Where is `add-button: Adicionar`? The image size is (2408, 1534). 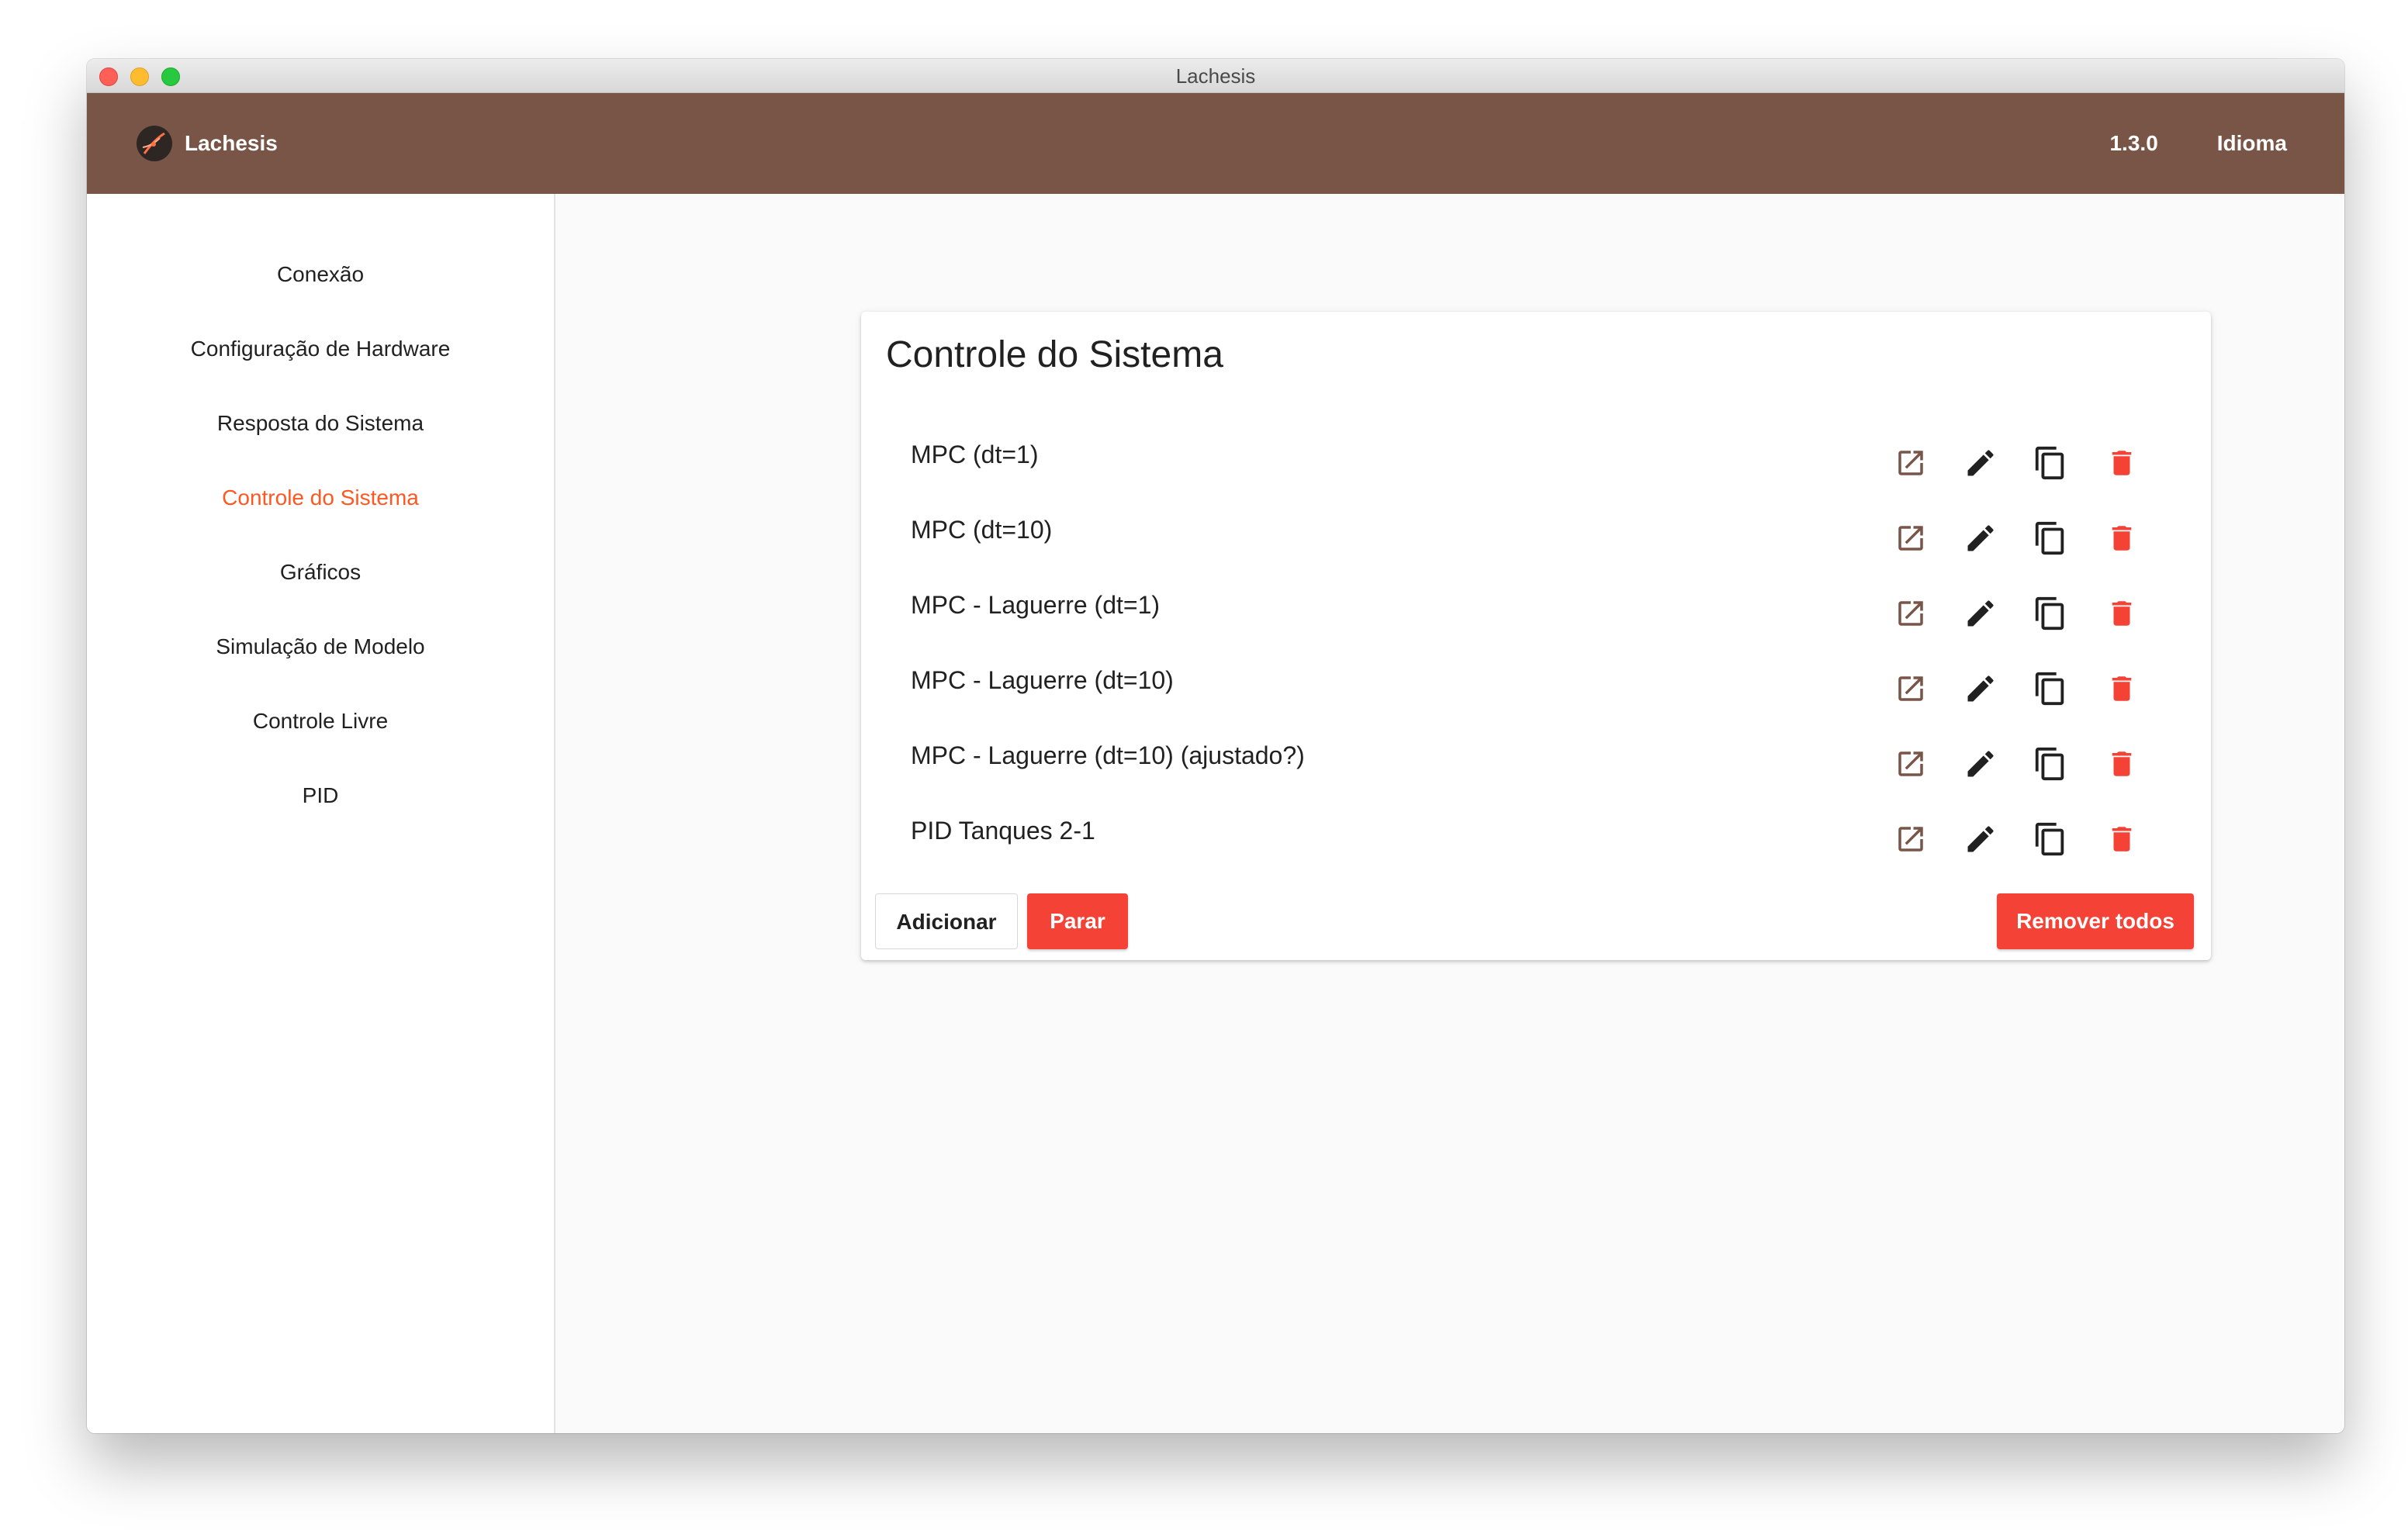
add-button: Adicionar is located at coordinates (946, 921).